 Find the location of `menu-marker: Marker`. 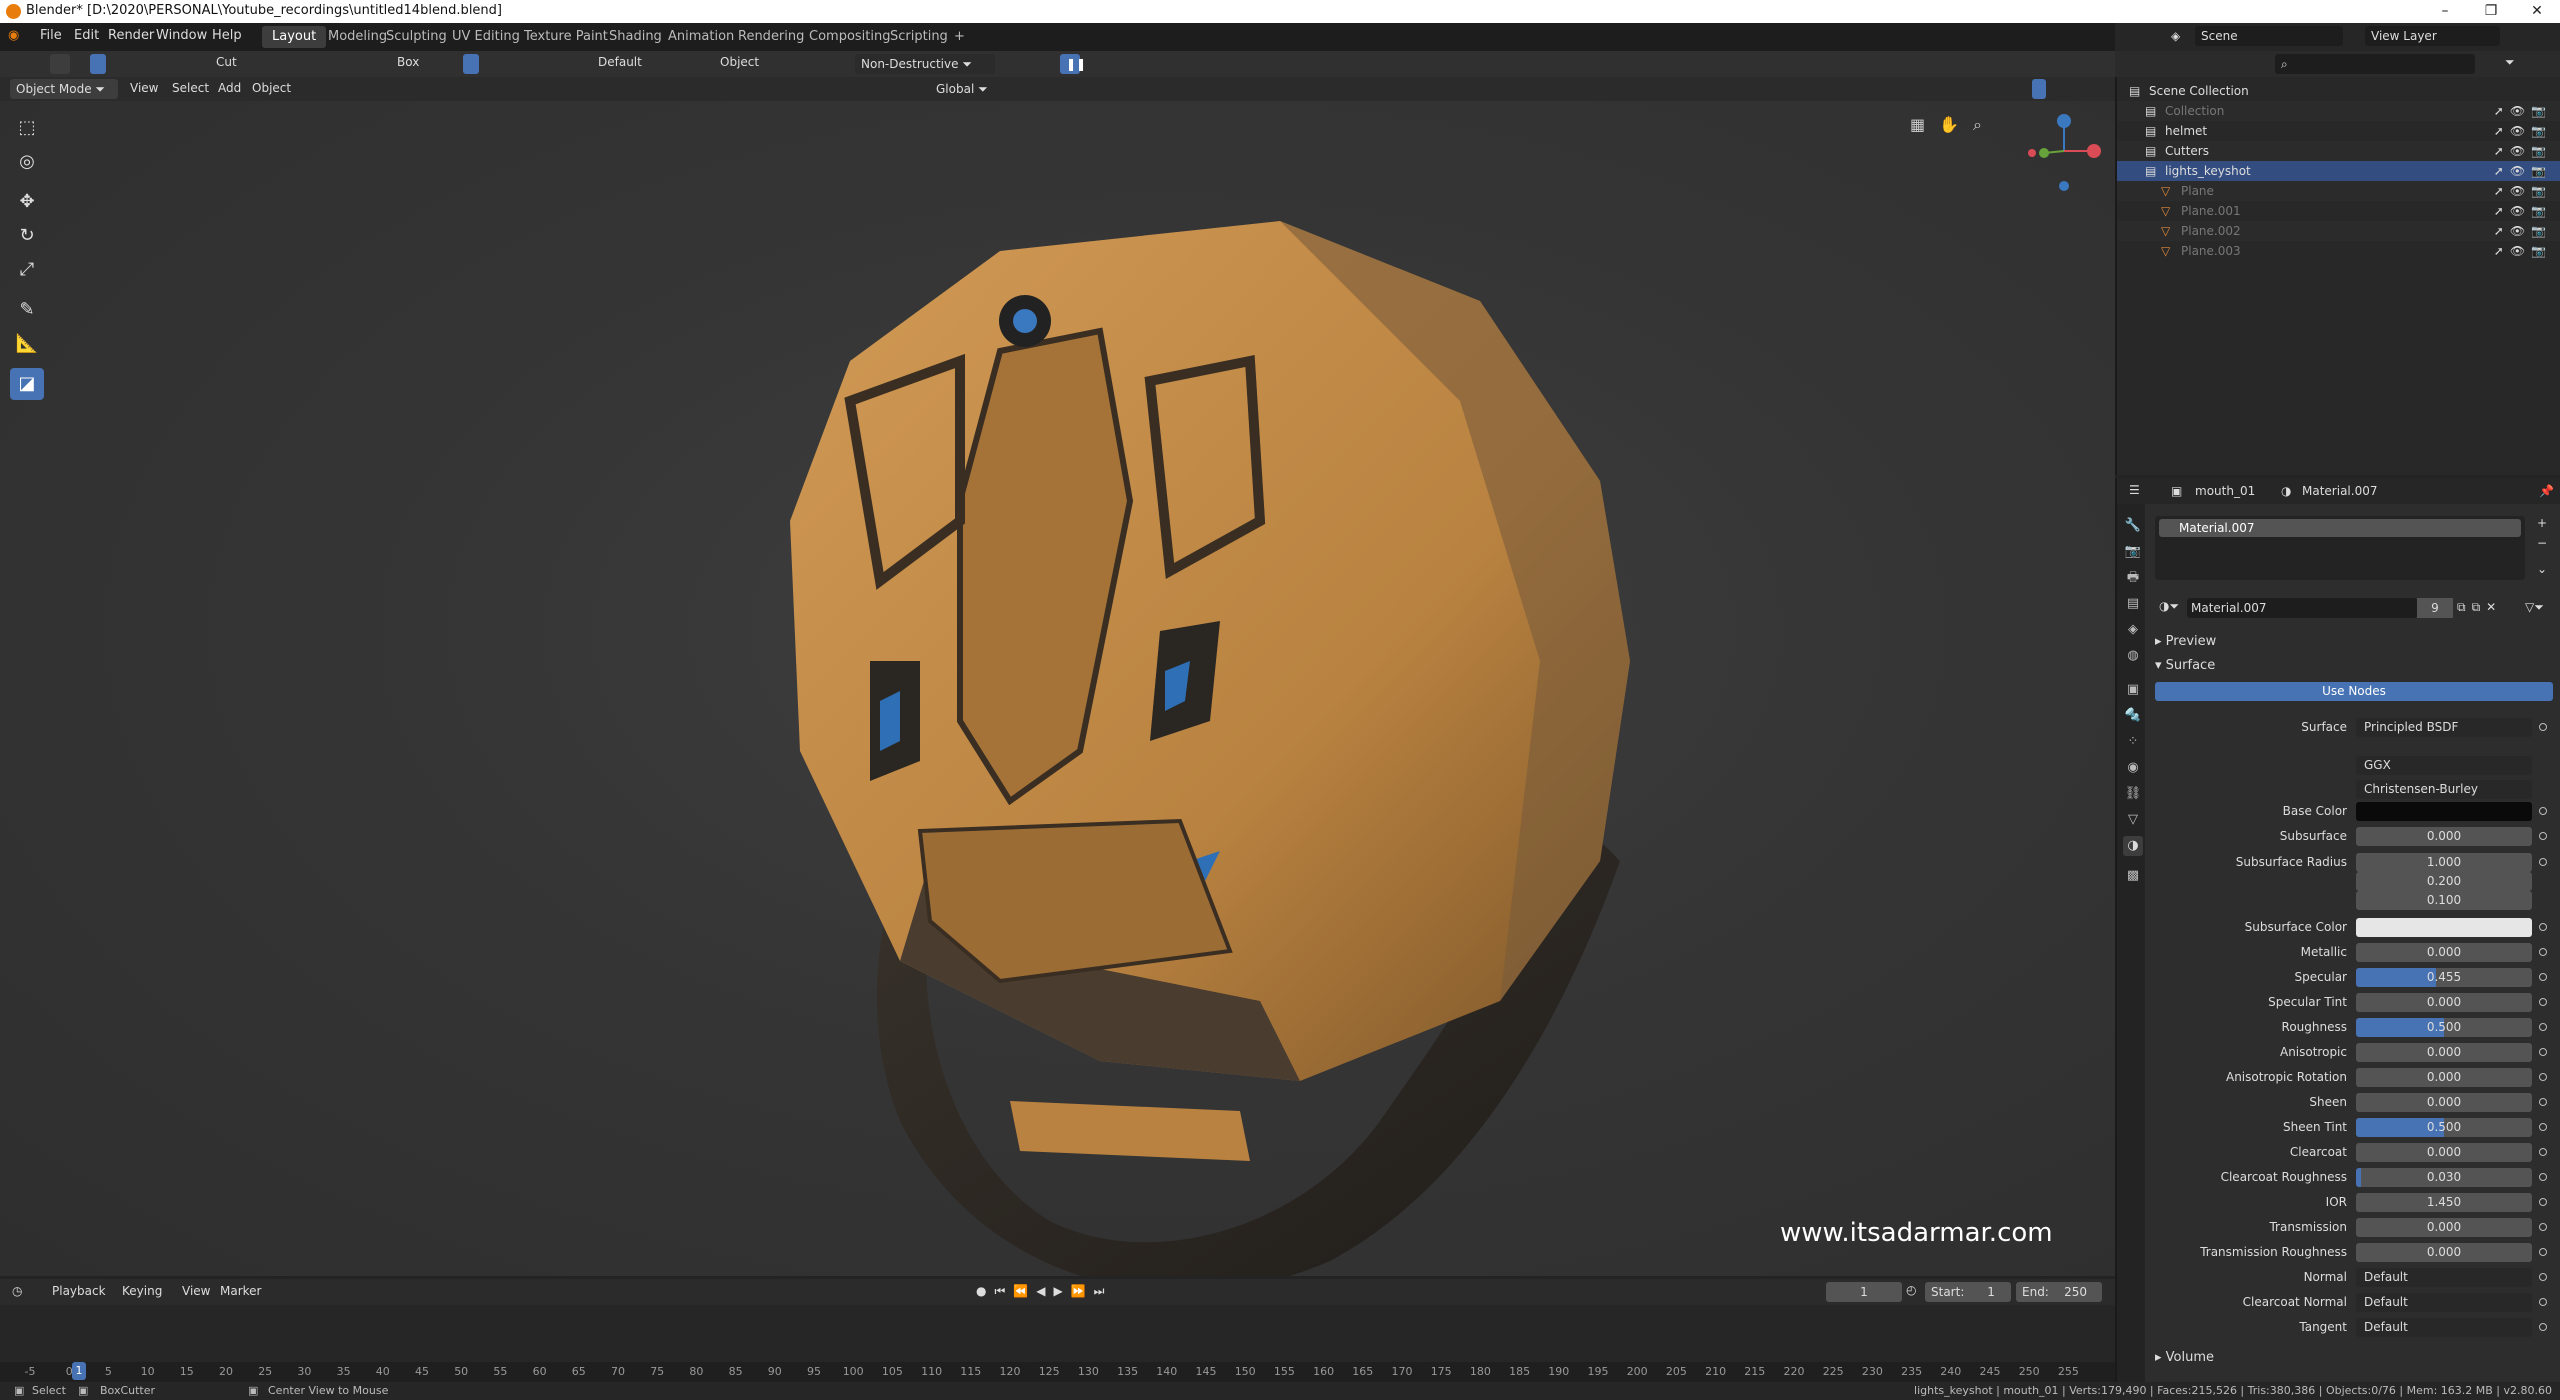

menu-marker: Marker is located at coordinates (240, 1291).